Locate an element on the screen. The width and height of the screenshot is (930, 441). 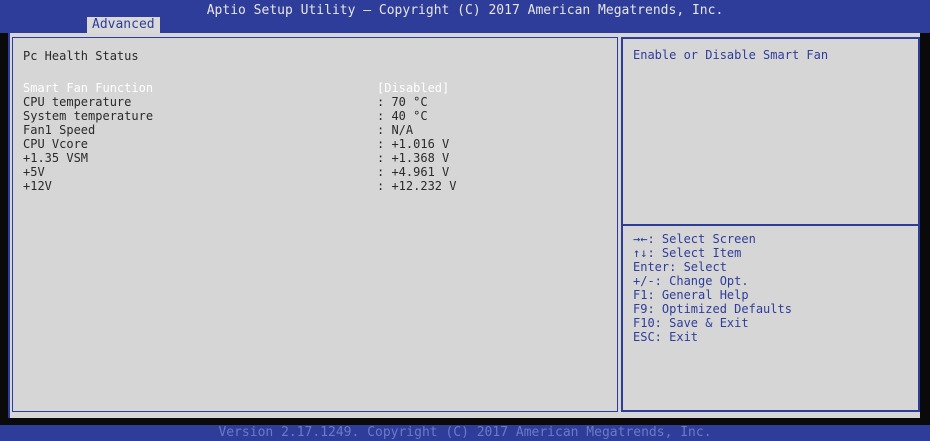
plus-5v-label: +5V is located at coordinates (34, 172).